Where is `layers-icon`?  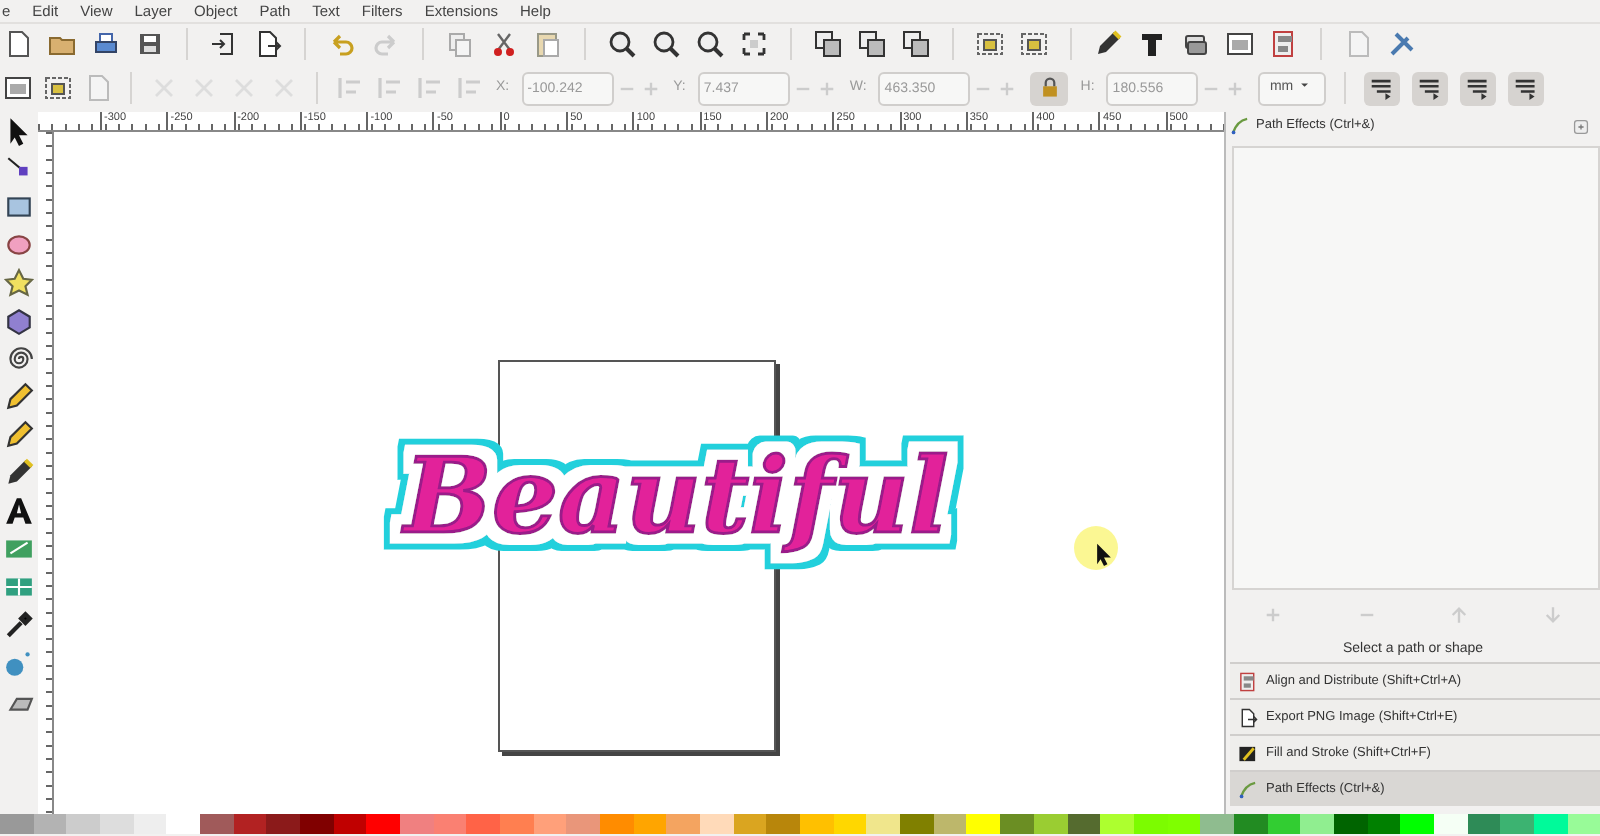 layers-icon is located at coordinates (1196, 44).